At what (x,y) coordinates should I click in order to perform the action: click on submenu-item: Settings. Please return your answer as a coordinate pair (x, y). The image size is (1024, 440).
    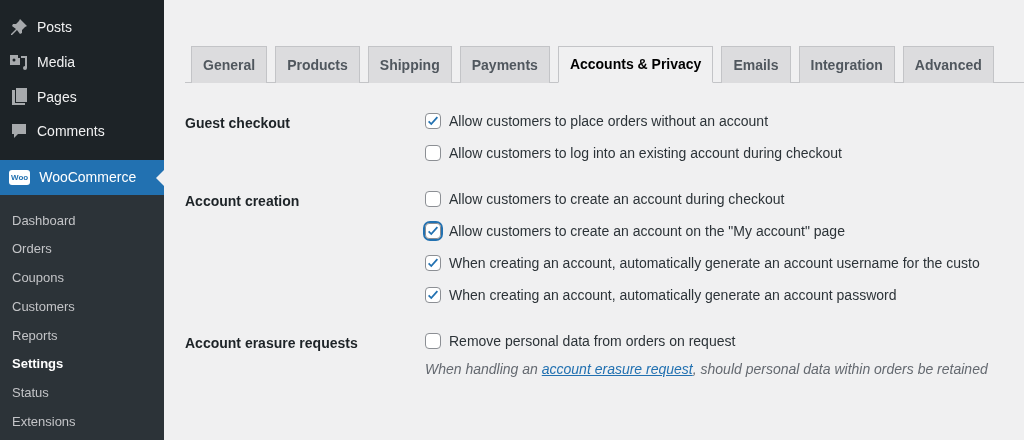
    Looking at the image, I should click on (38, 364).